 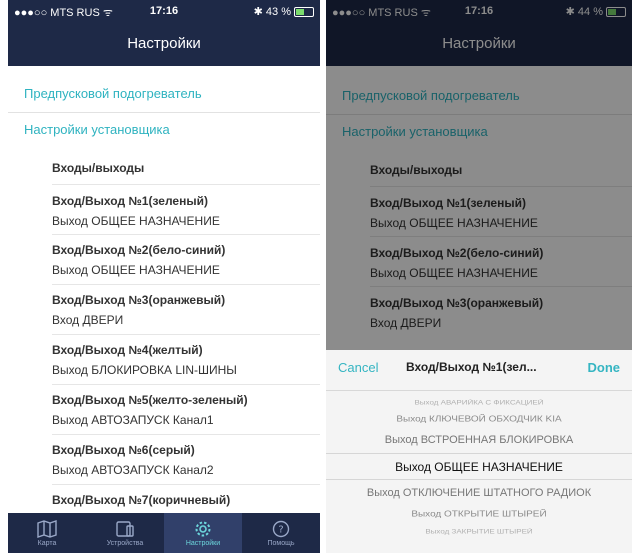 I want to click on tab-help: ? Помощь, so click(x=281, y=533).